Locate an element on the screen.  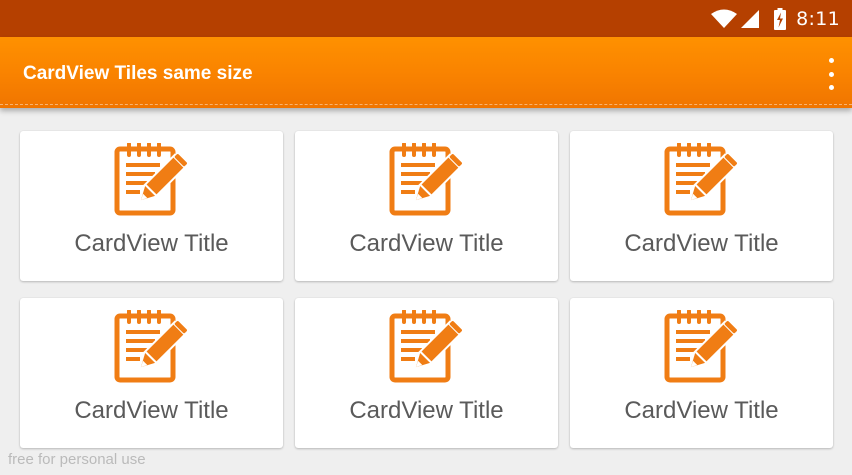
app-bar: CardView Tiles same size is located at coordinates (426, 72).